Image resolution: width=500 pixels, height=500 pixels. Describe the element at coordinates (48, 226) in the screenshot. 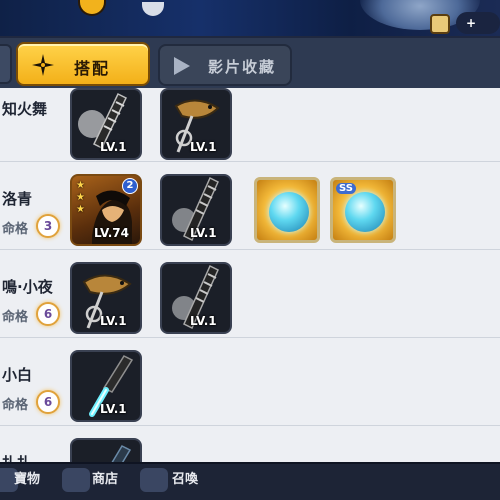

I see `fate-level-badge: 3` at that location.